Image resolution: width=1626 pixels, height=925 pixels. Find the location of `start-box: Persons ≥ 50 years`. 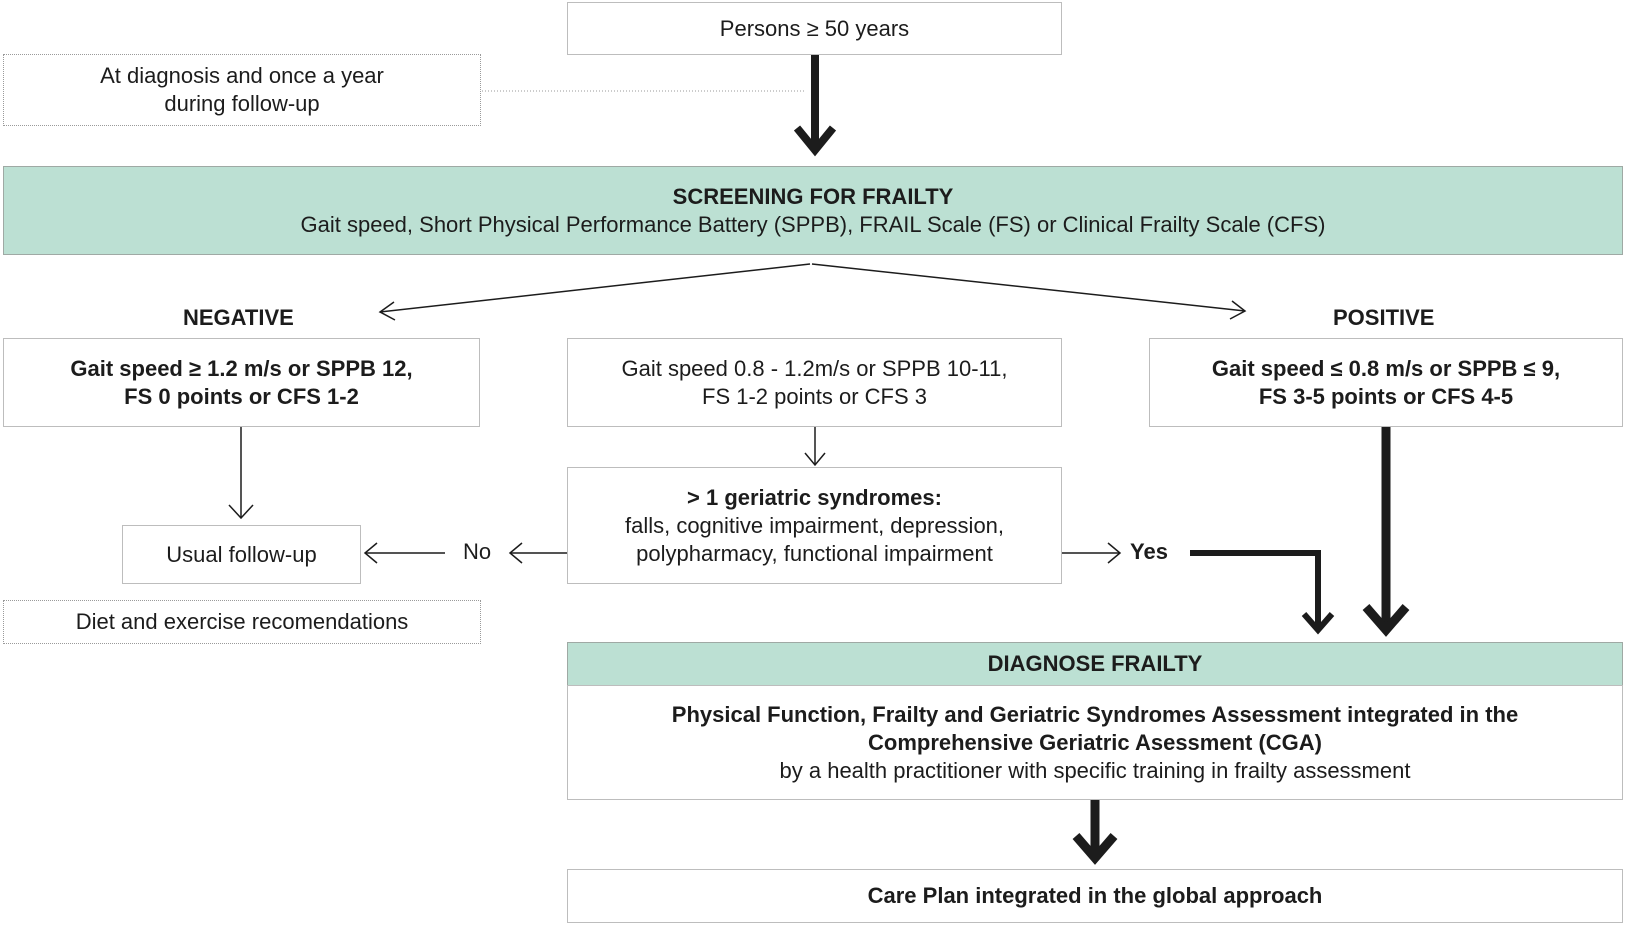

start-box: Persons ≥ 50 years is located at coordinates (814, 28).